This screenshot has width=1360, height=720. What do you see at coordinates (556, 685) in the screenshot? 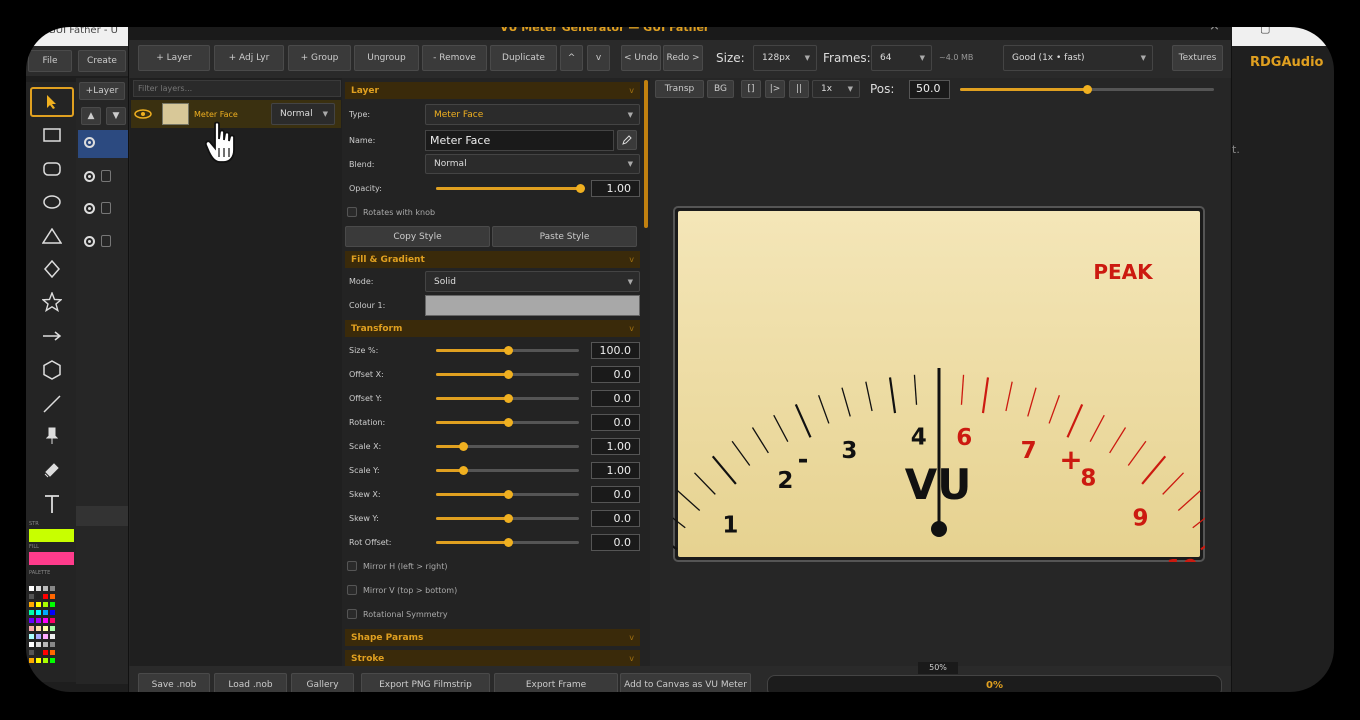
I see `export-frame-button: Export Frame` at bounding box center [556, 685].